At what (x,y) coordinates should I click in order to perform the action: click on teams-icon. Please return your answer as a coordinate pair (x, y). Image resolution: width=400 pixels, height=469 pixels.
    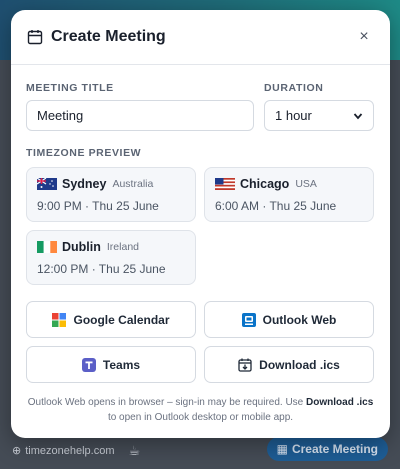
    Looking at the image, I should click on (88, 364).